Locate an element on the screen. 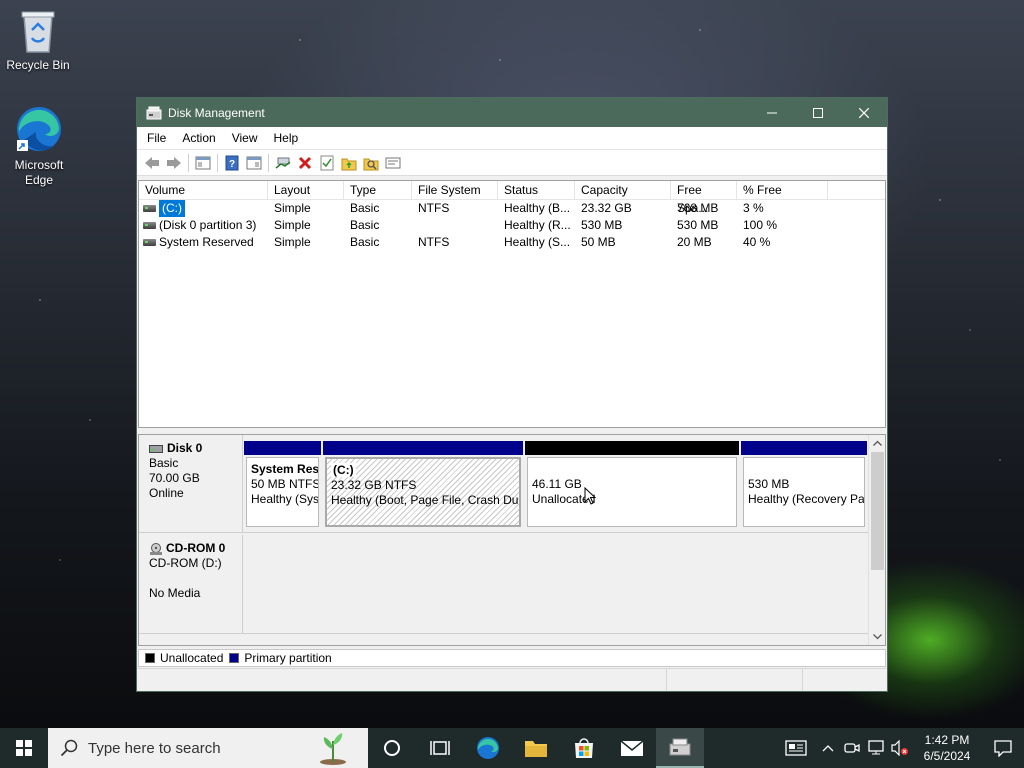 Image resolution: width=1024 pixels, height=768 pixels. scroll-down-button is located at coordinates (877, 637).